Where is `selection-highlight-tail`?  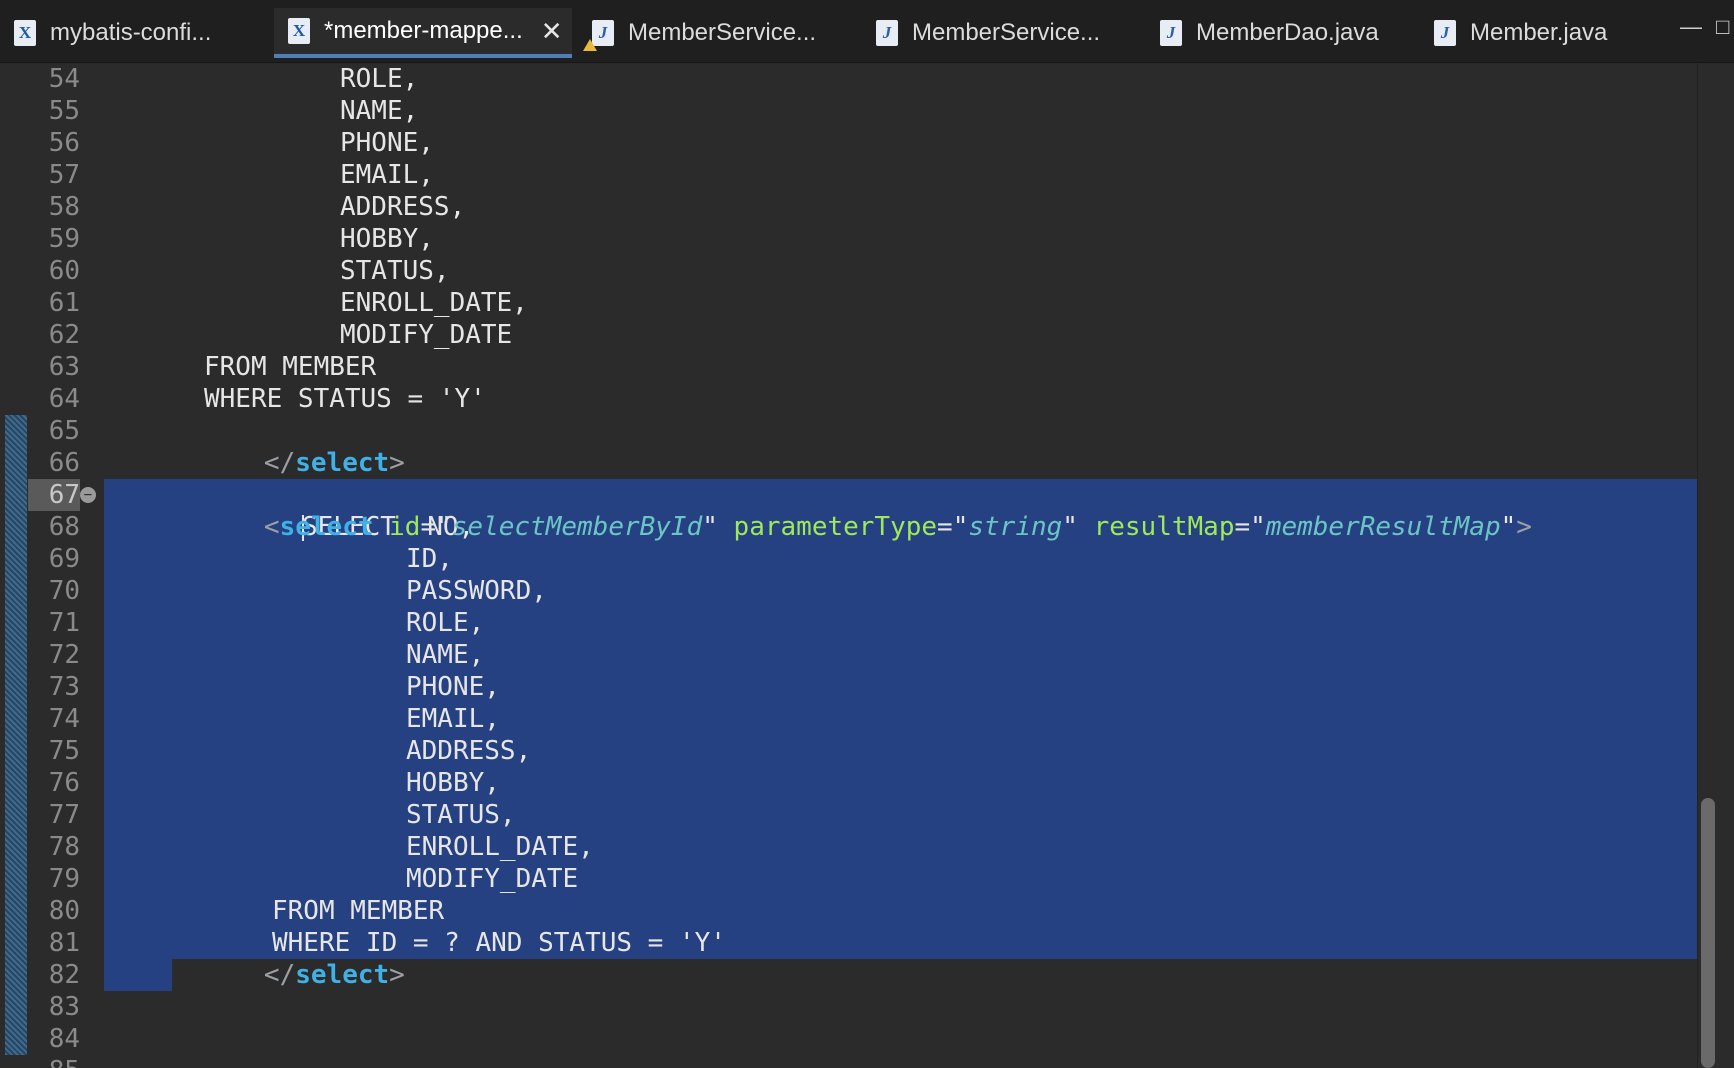
selection-highlight-tail is located at coordinates (138, 975).